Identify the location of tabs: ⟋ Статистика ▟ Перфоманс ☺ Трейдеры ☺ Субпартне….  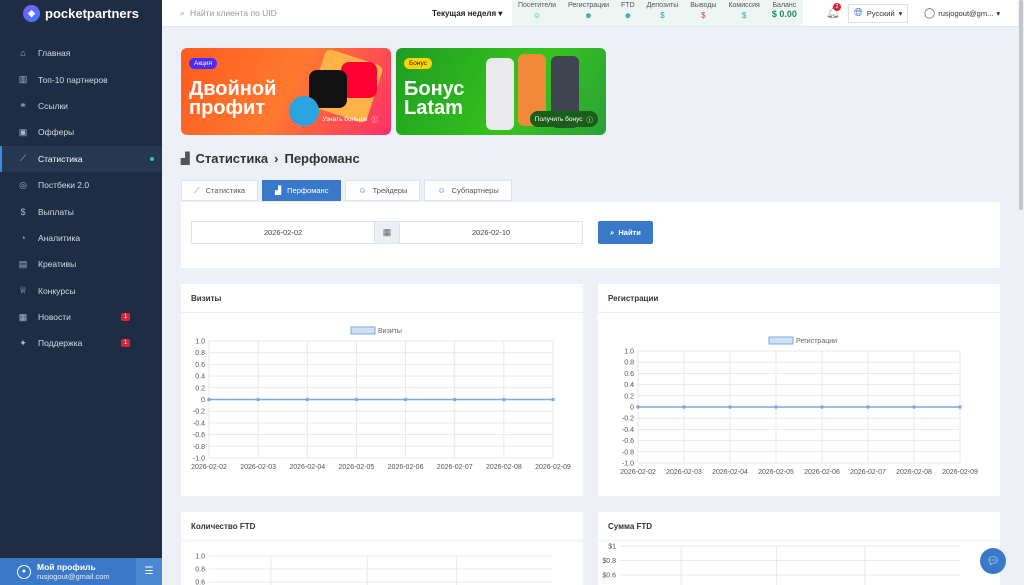
(346, 190).